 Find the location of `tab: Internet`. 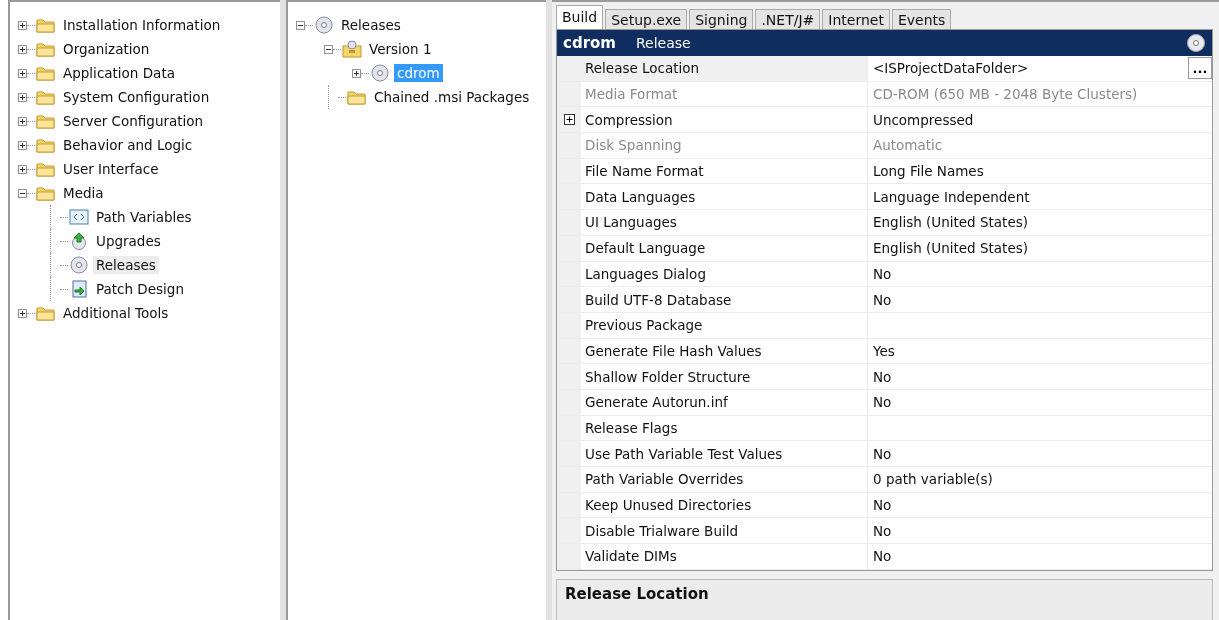

tab: Internet is located at coordinates (856, 19).